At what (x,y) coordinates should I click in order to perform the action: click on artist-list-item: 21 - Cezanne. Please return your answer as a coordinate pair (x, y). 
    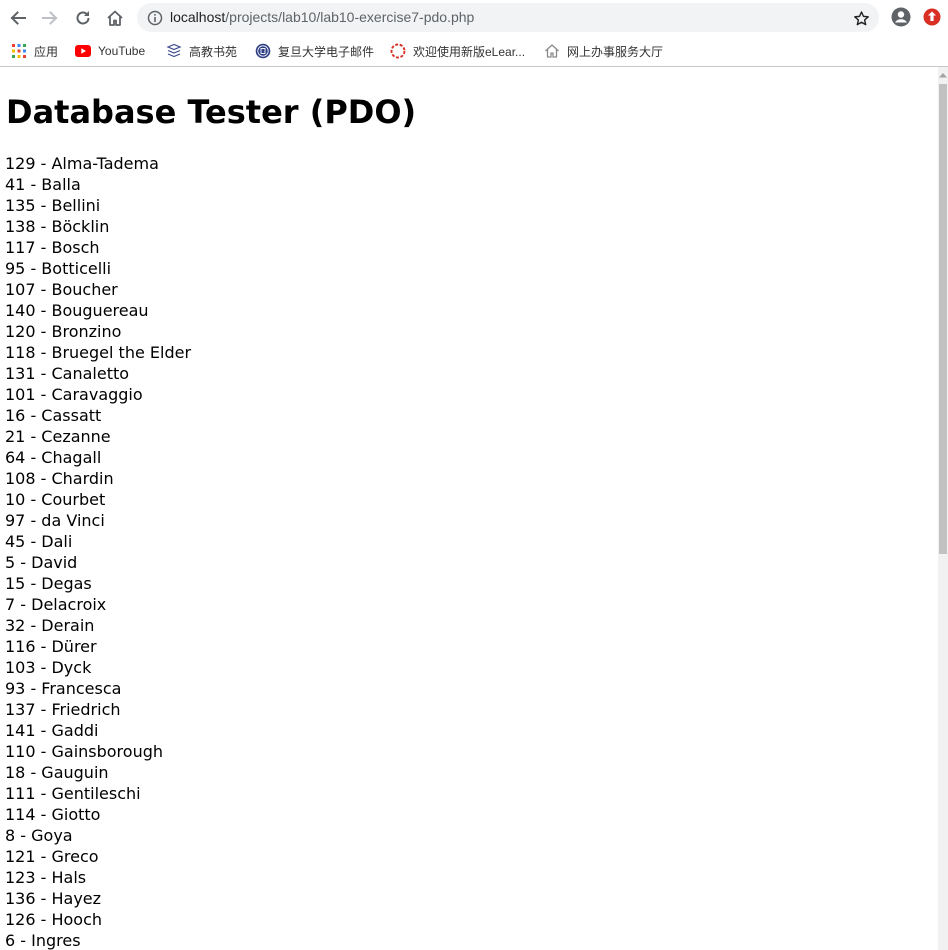
    Looking at the image, I should click on (58, 436).